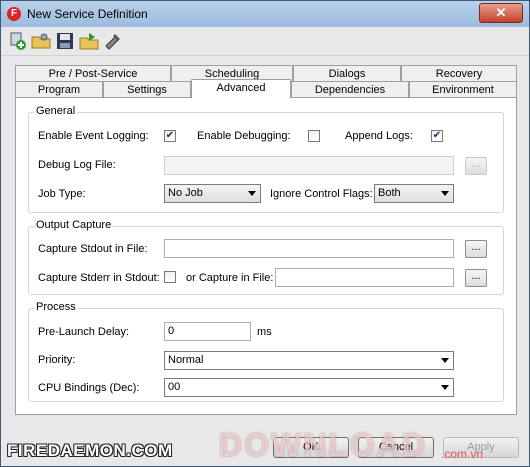 The image size is (530, 467). What do you see at coordinates (90, 450) in the screenshot?
I see `firedaemon-watermark: FIREDAEMON.COM` at bounding box center [90, 450].